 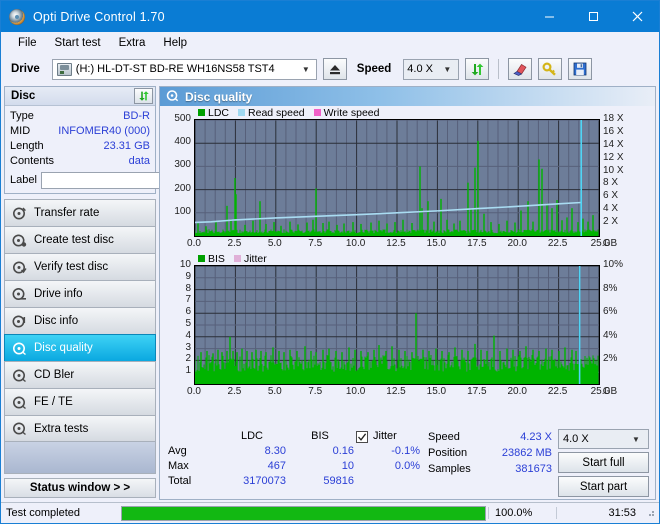 What do you see at coordinates (251, 436) in the screenshot?
I see `stats-col-ldc: LDC` at bounding box center [251, 436].